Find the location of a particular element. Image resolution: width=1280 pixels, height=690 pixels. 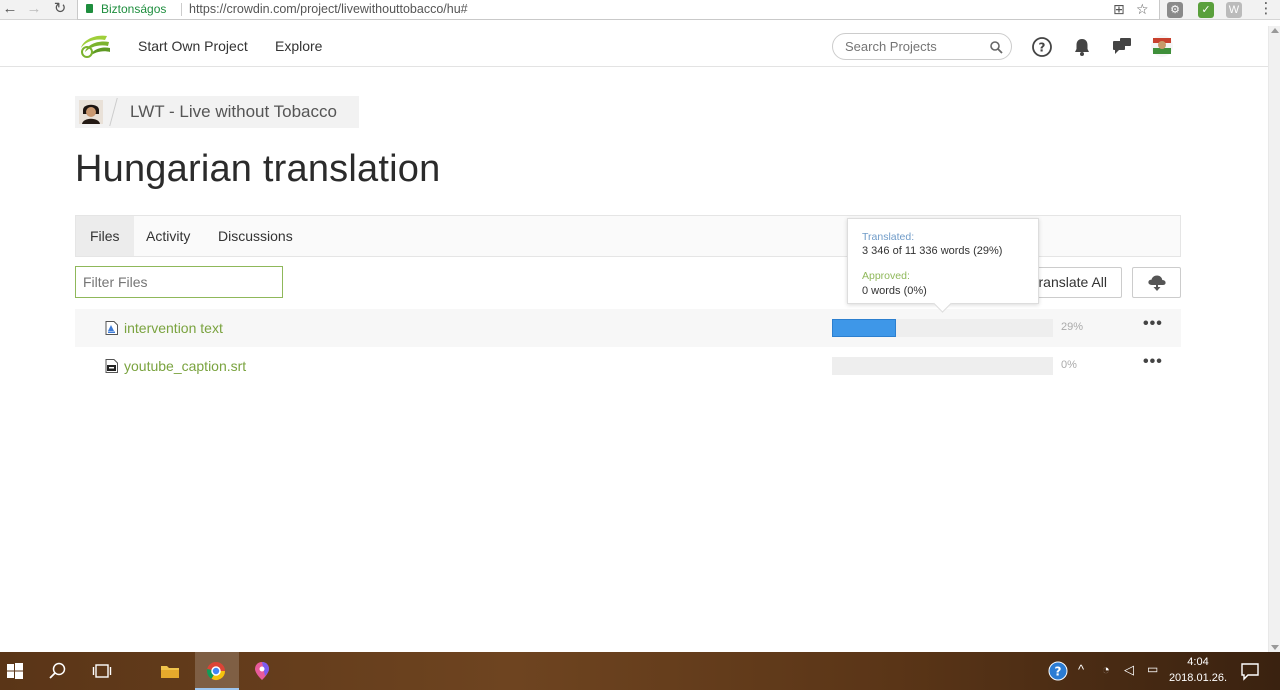

user-avatar-icon is located at coordinates (1162, 46).